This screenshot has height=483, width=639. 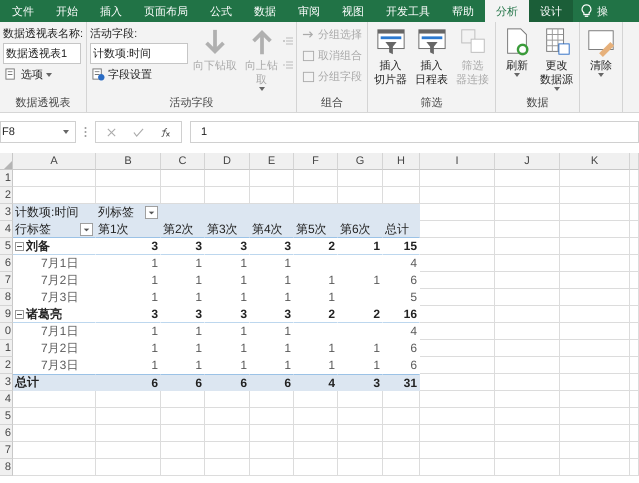 I want to click on row-header: 0, so click(x=6, y=331).